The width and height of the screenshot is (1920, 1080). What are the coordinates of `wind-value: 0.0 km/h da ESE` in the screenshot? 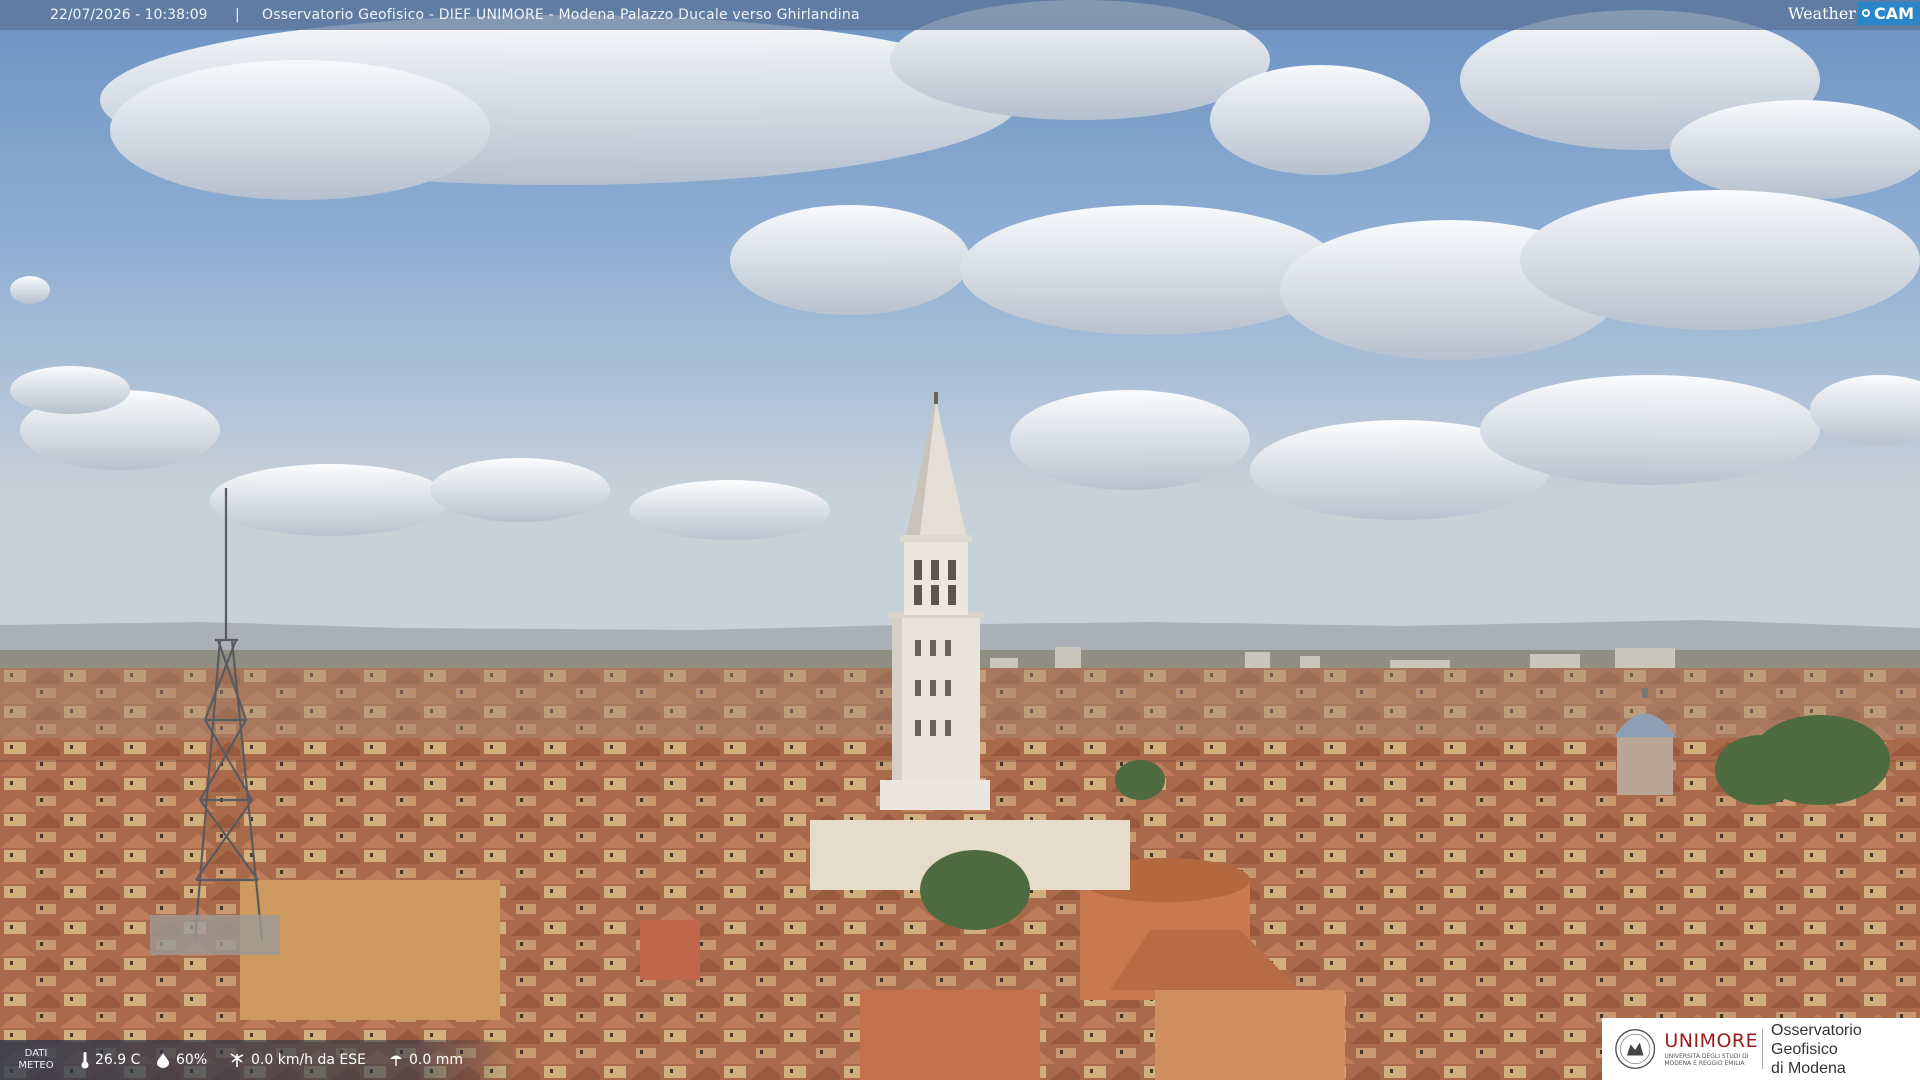 It's located at (308, 1060).